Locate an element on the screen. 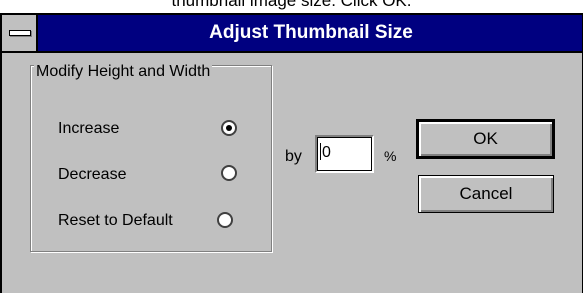 This screenshot has height=293, width=583. title-bar: Adjust Thumbnail Size is located at coordinates (292, 34).